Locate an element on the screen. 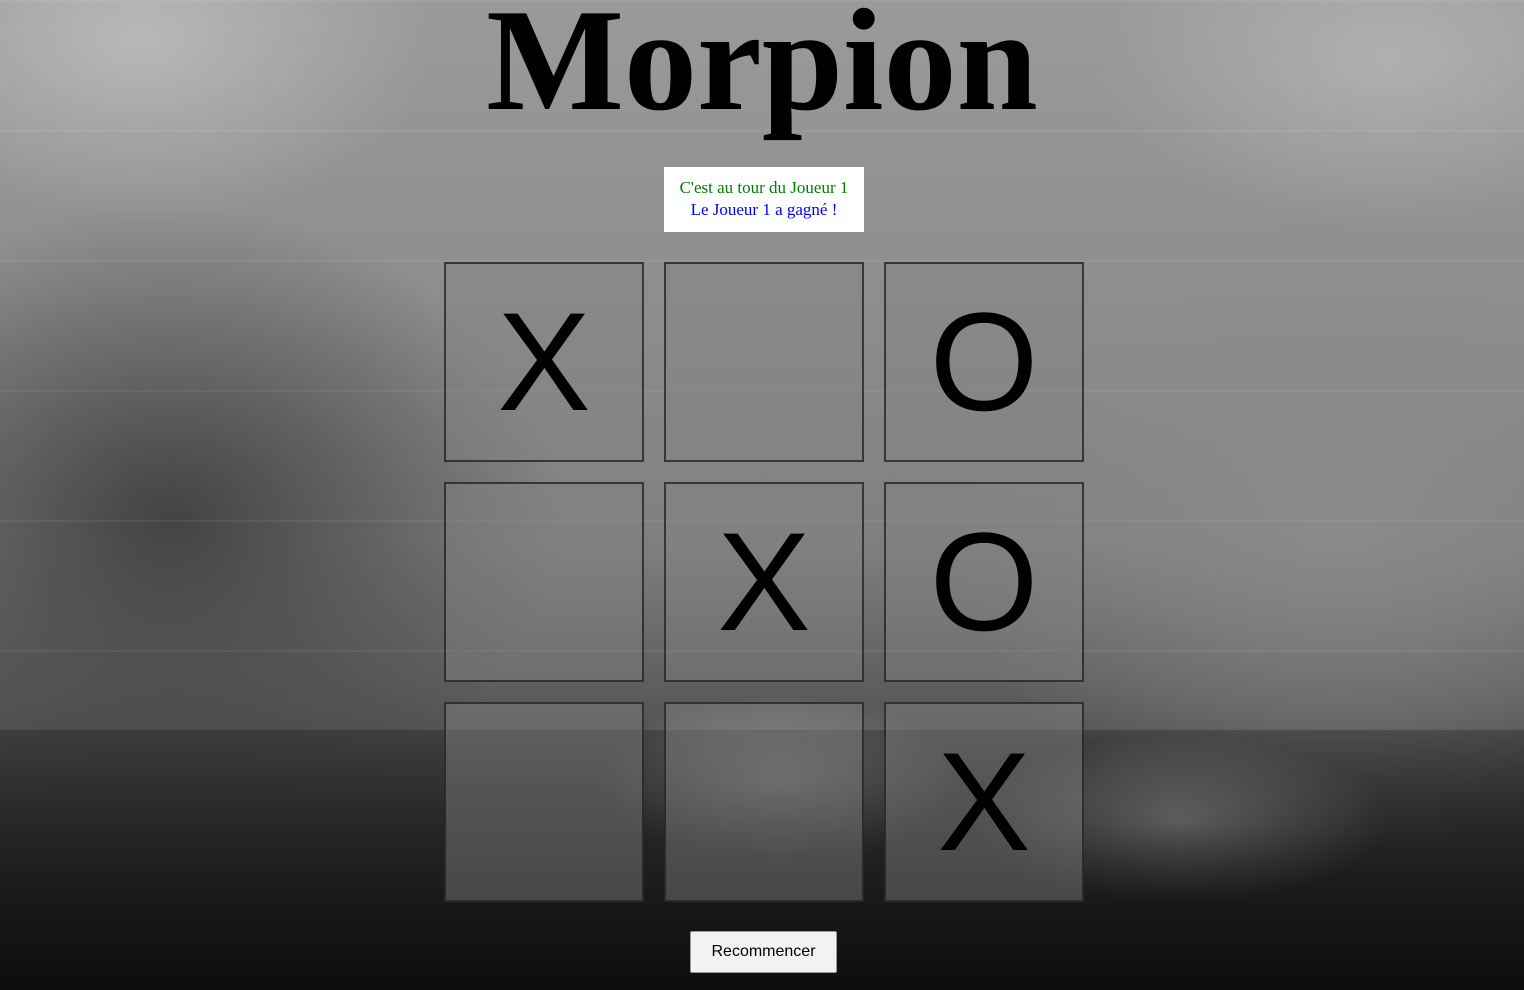 This screenshot has width=1524, height=990. board-cell-6: O is located at coordinates (984, 582).